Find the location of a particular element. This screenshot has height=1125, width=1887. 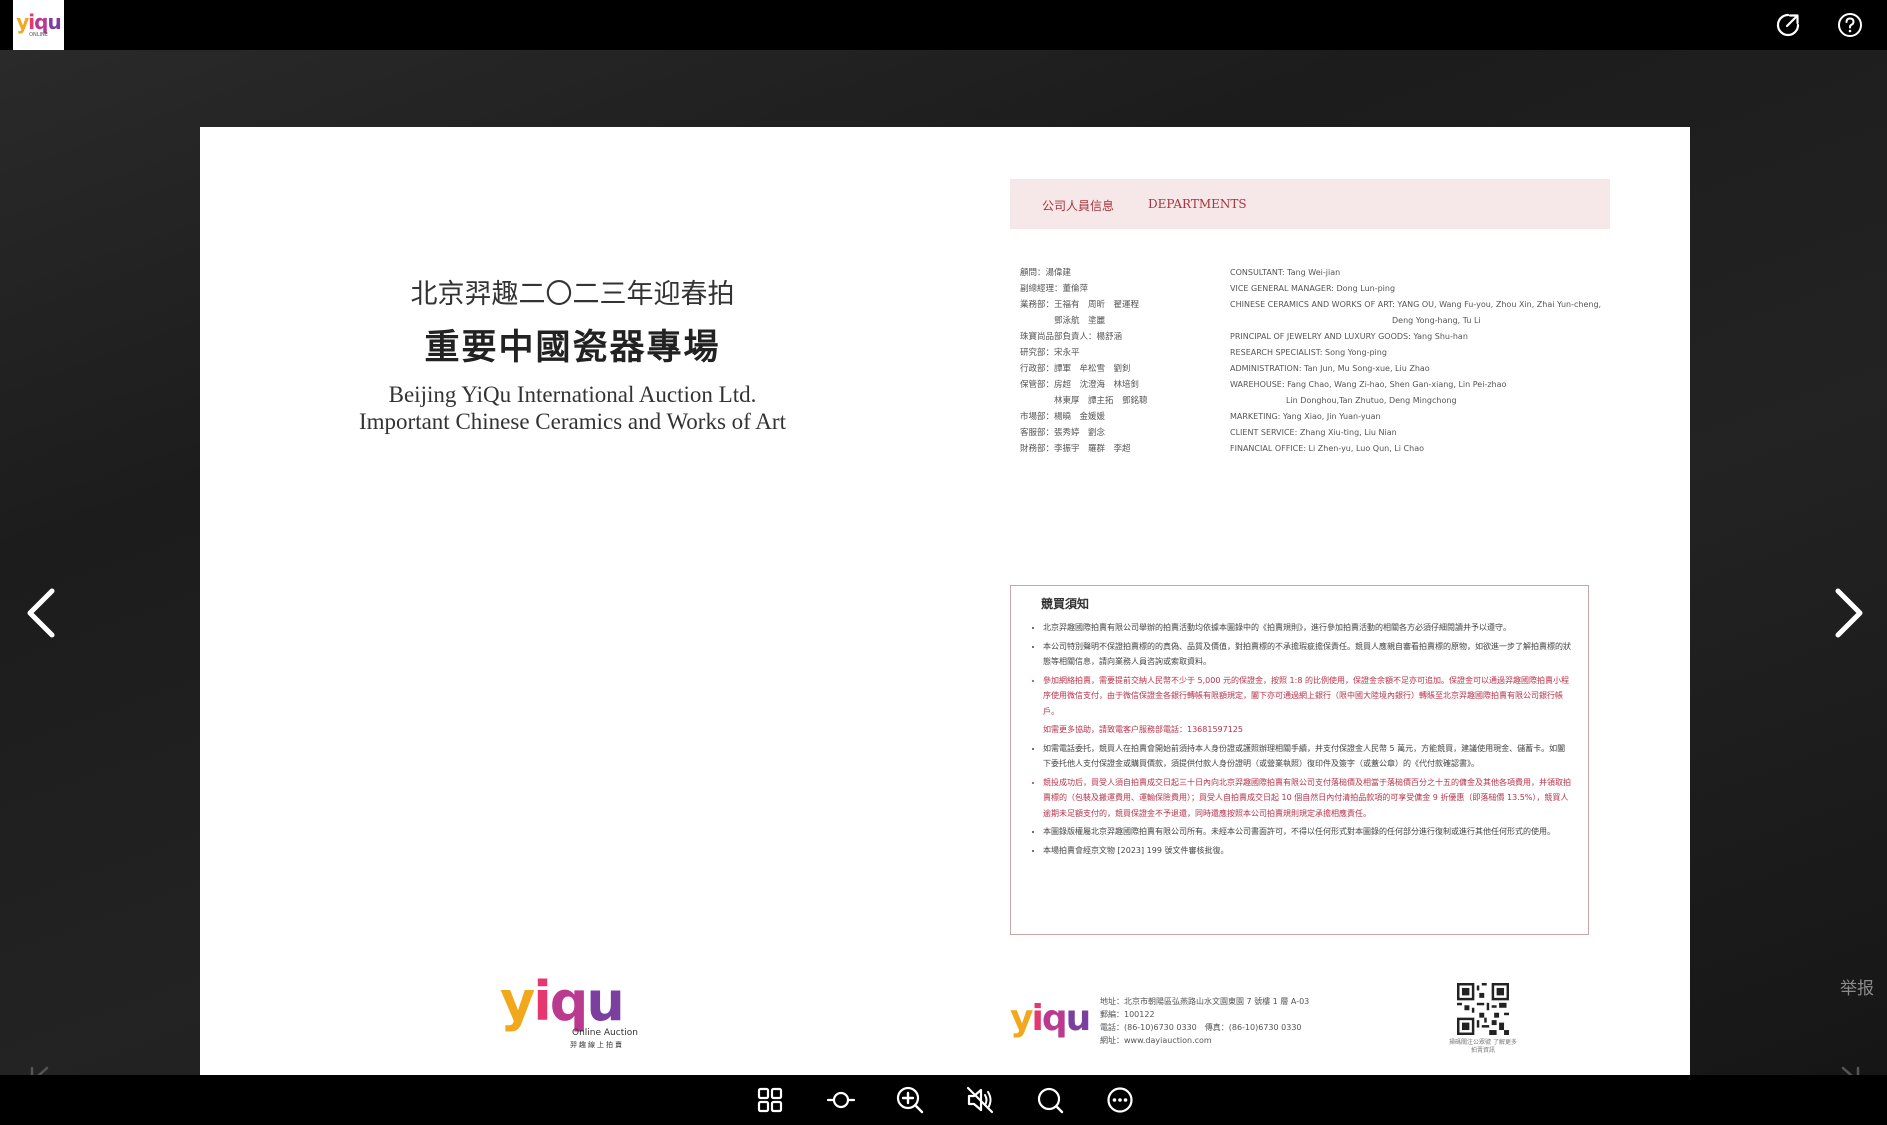

thumbnails-button is located at coordinates (770, 1100).